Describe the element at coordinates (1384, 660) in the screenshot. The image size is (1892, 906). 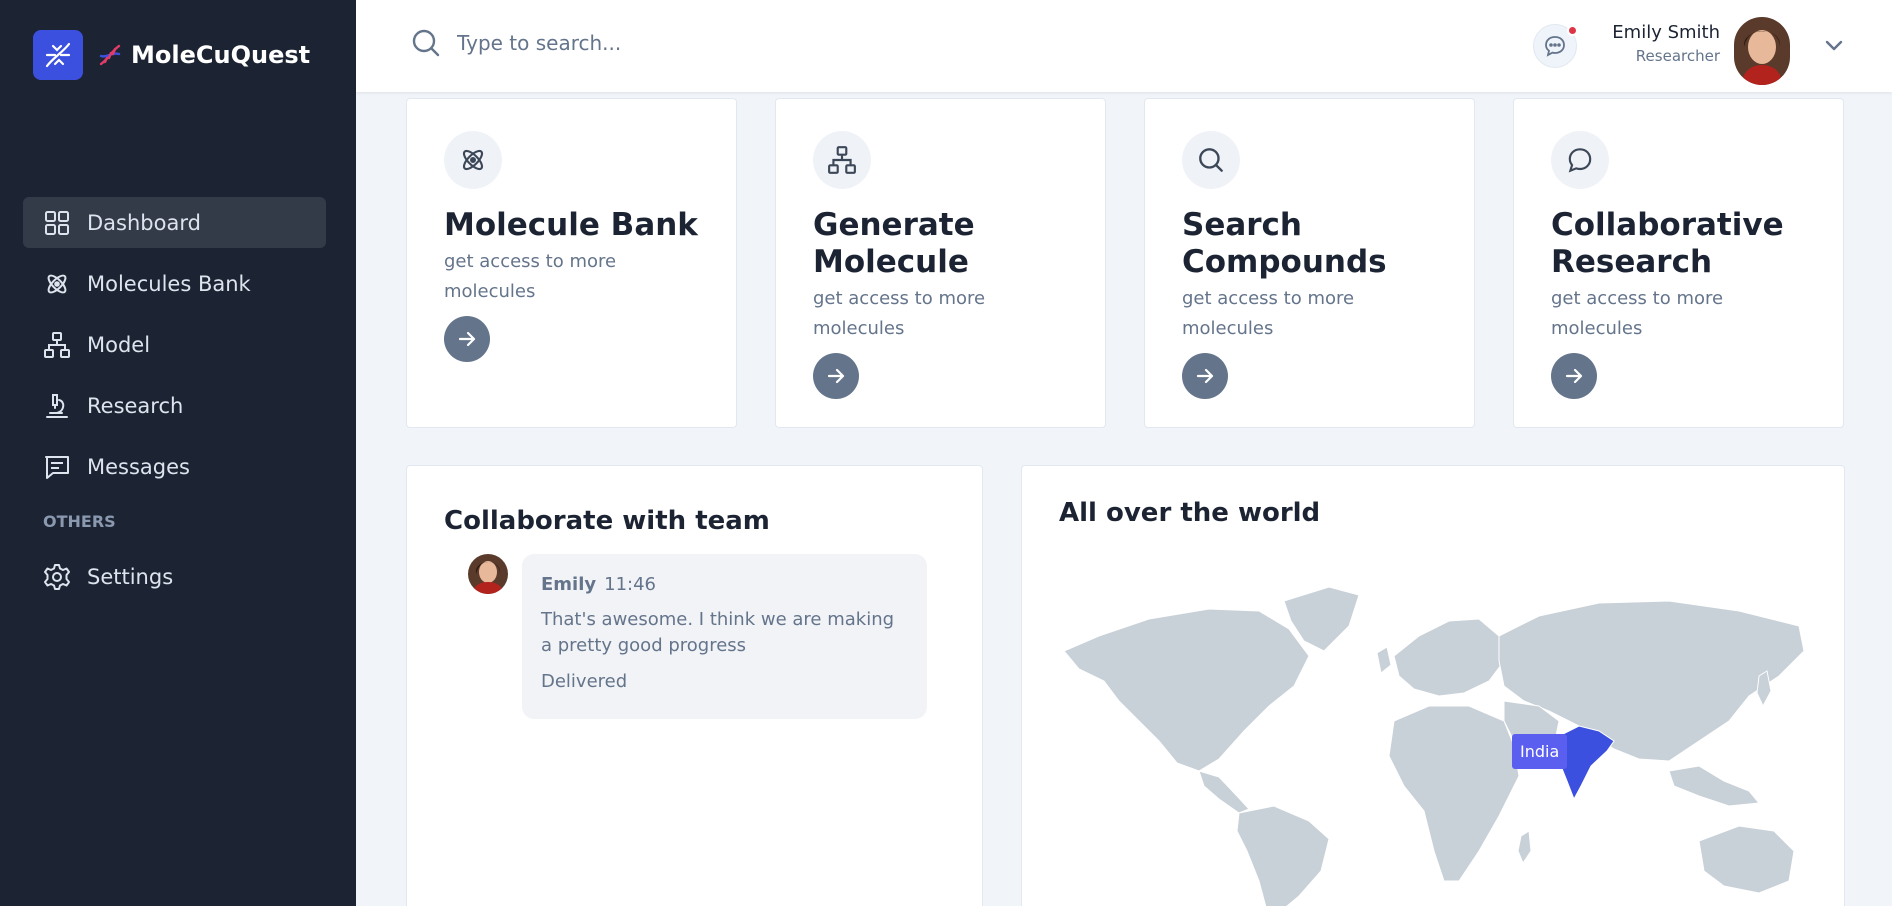
I see `map-region-uk` at that location.